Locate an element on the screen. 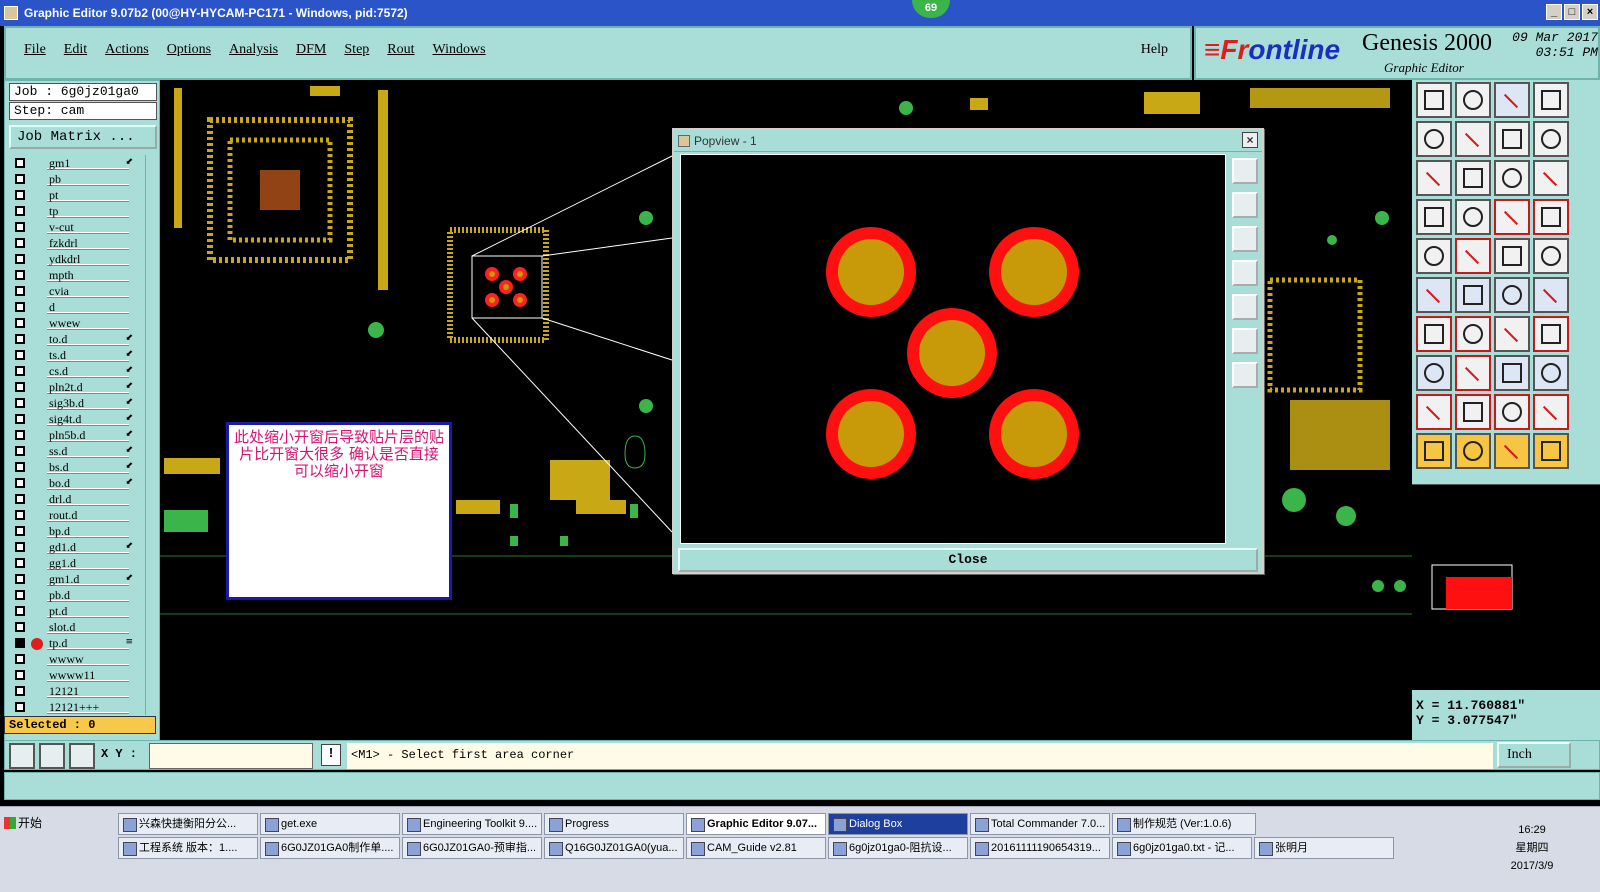 The image size is (1600, 892). menu-edit: Edit is located at coordinates (75, 50).